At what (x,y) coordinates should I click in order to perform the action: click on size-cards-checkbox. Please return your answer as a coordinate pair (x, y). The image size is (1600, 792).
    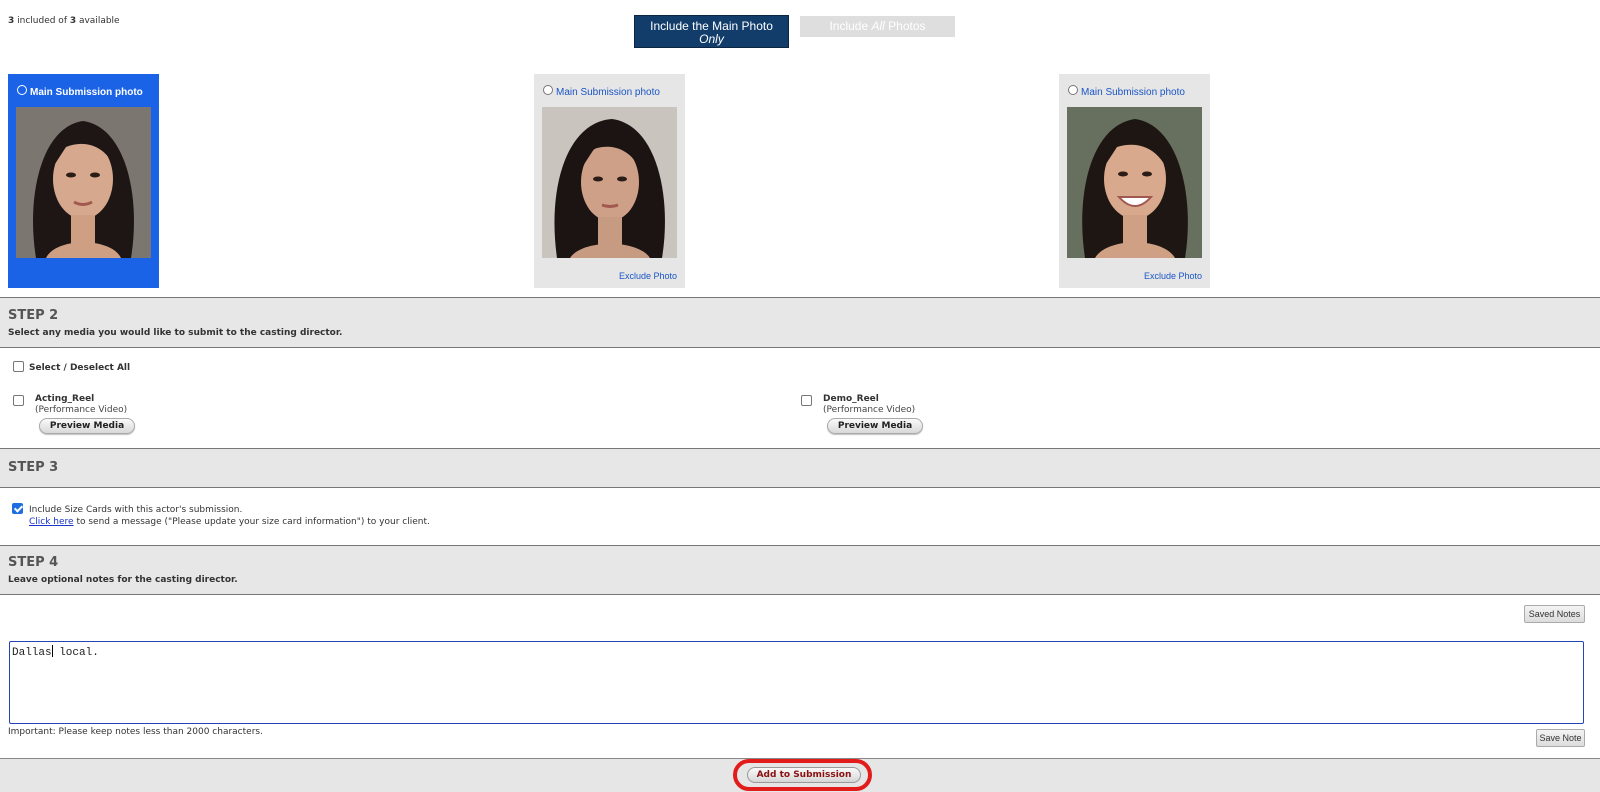
    Looking at the image, I should click on (17, 508).